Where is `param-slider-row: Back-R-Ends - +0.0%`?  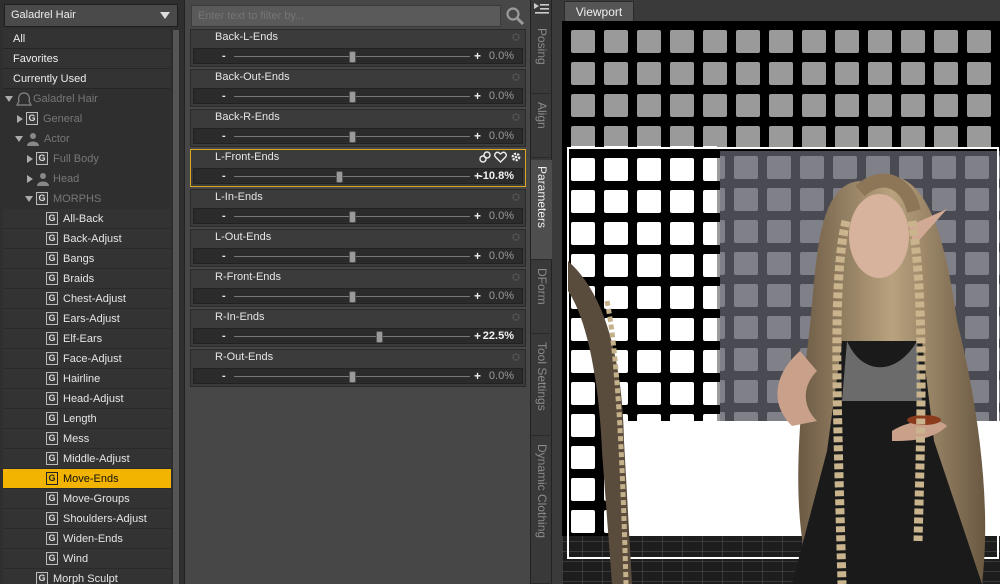
param-slider-row: Back-R-Ends - +0.0% is located at coordinates (358, 128).